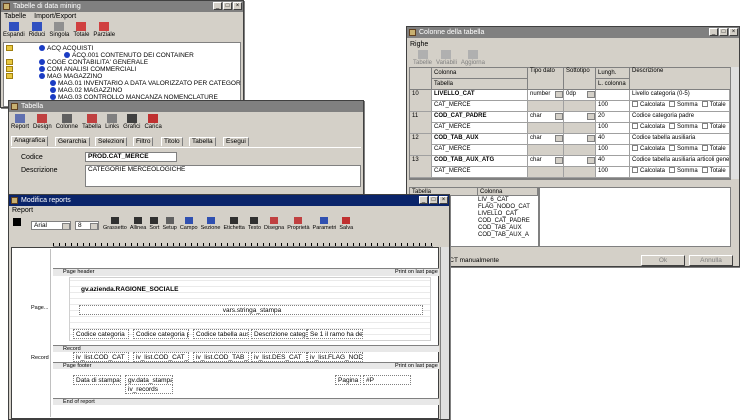 The width and height of the screenshot is (740, 420). Describe the element at coordinates (236, 141) in the screenshot. I see `tab-esegui: Esegui` at that location.